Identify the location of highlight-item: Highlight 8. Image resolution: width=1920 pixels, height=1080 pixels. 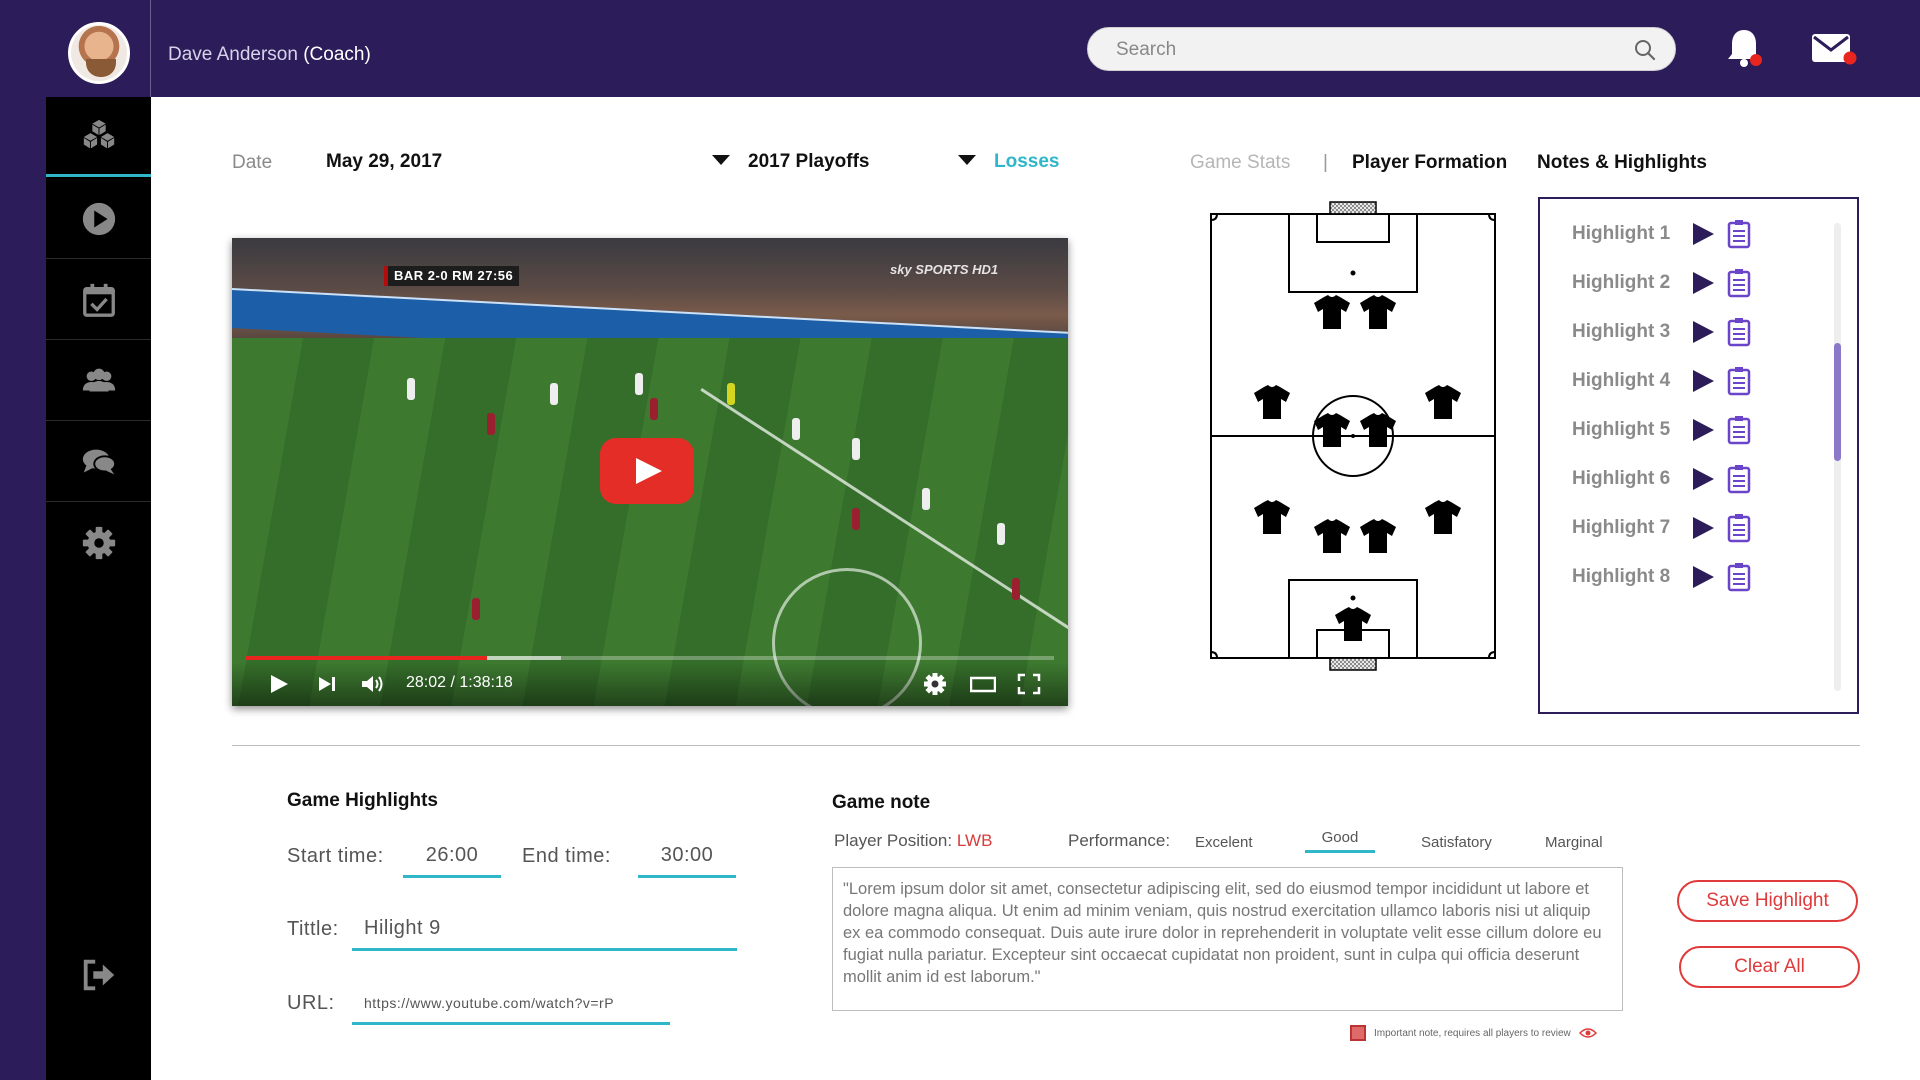
(1662, 577).